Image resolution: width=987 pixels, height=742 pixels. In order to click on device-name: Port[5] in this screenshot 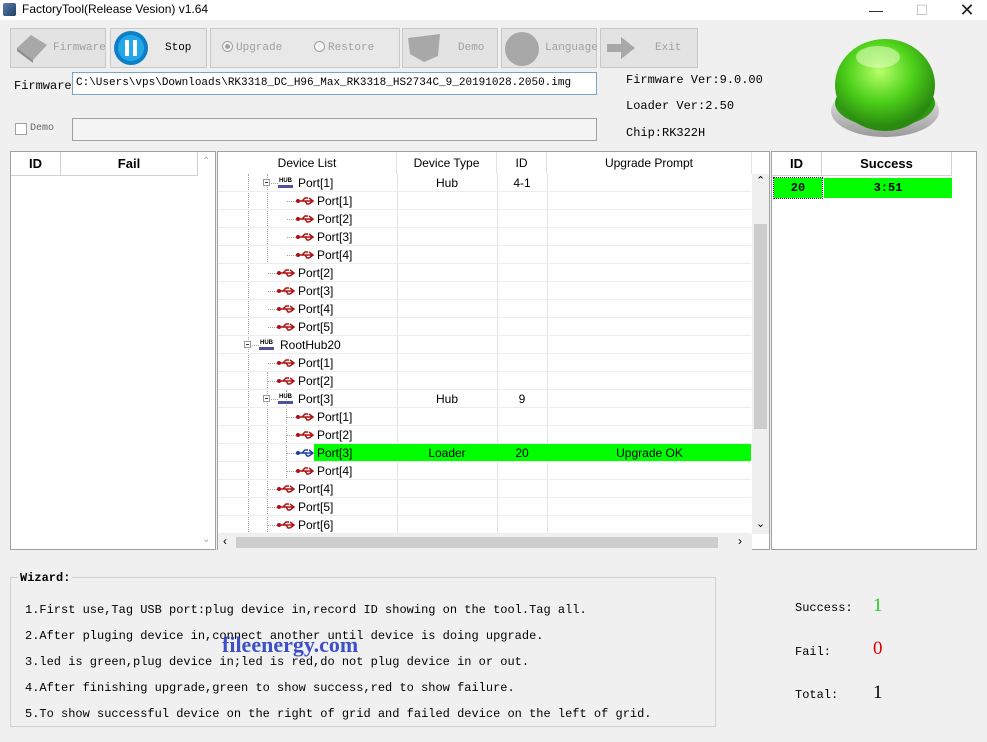, I will do `click(316, 327)`.